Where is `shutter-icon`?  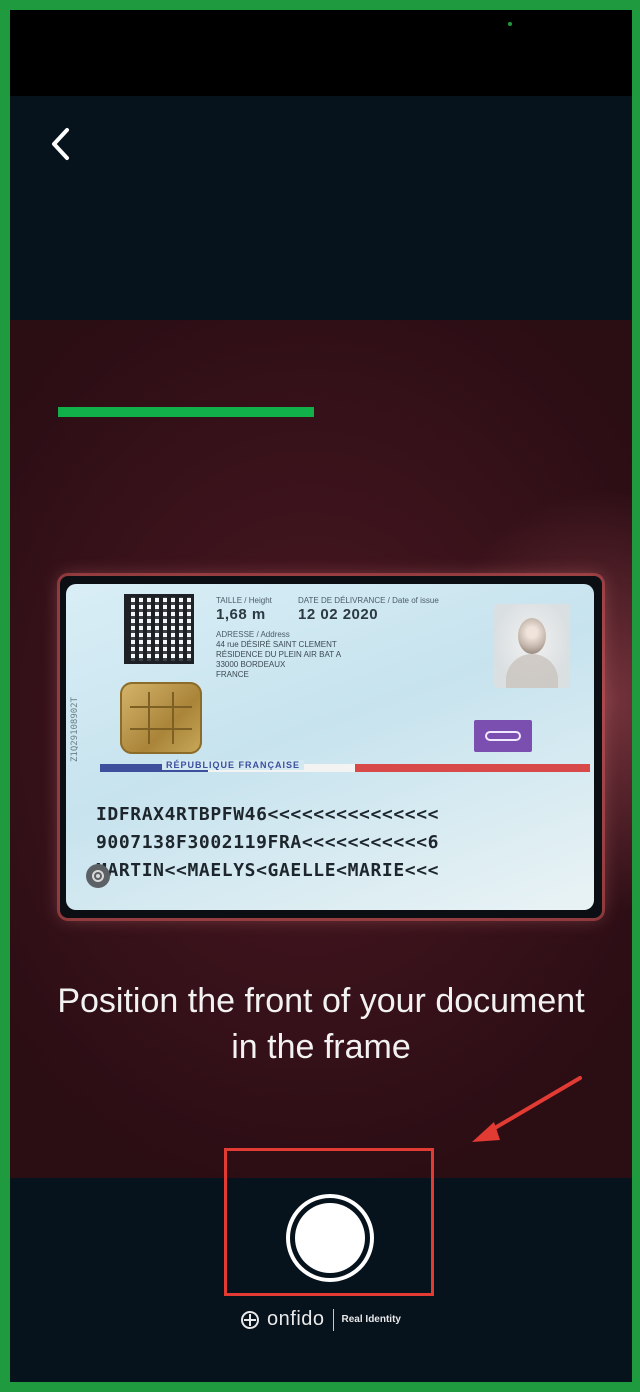
shutter-icon is located at coordinates (330, 1238).